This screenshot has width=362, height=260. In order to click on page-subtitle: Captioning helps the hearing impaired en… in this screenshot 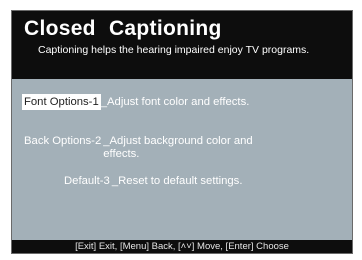, I will do `click(174, 50)`.